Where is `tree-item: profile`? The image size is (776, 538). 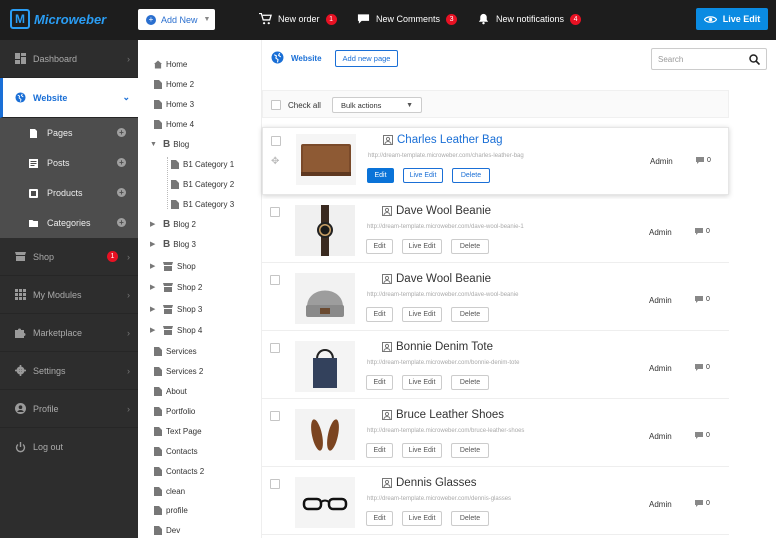
tree-item: profile is located at coordinates (171, 510).